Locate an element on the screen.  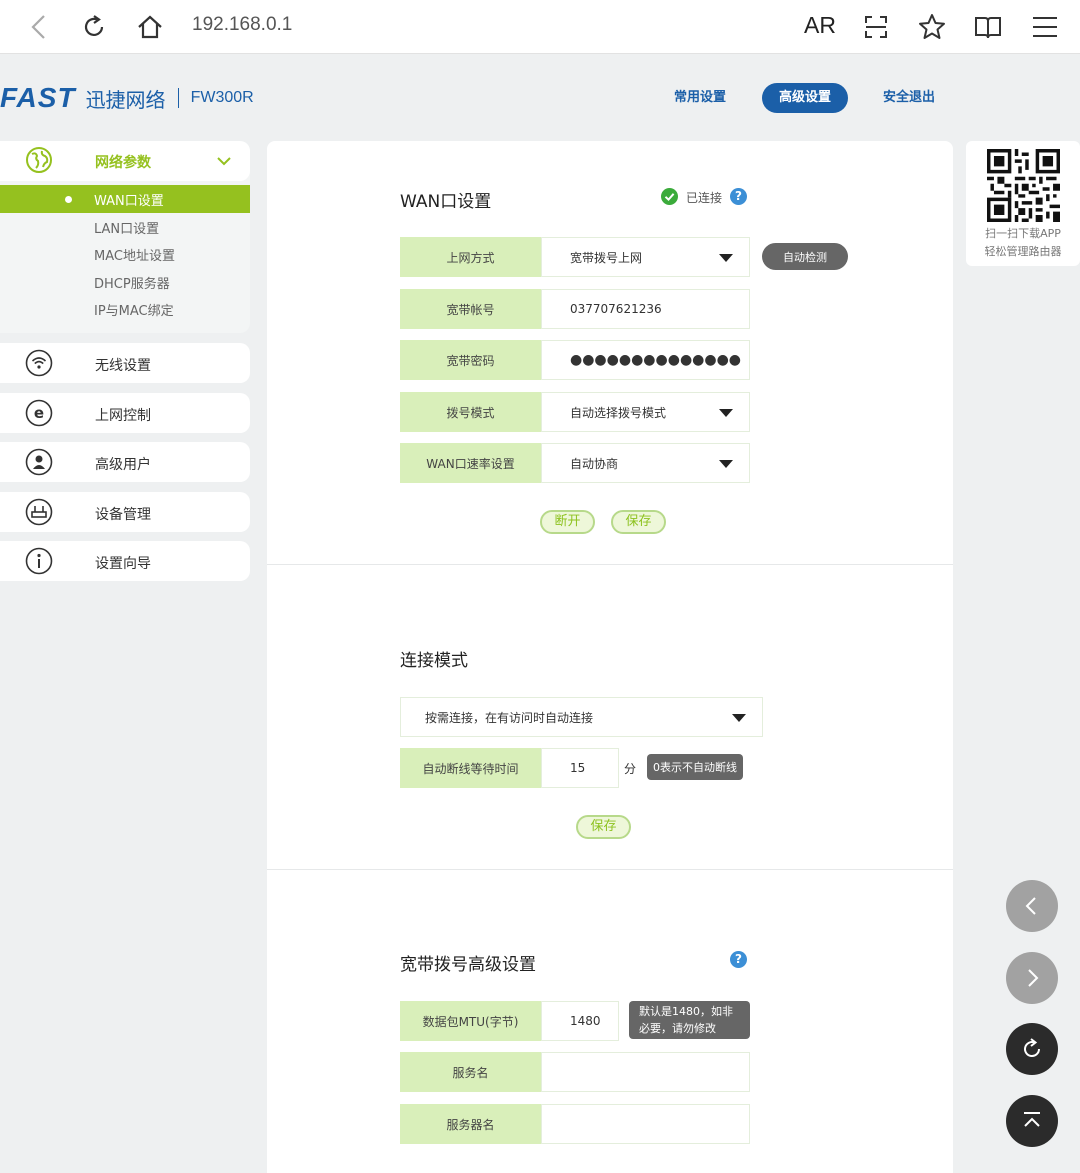
ar-button: AR is located at coordinates (820, 25).